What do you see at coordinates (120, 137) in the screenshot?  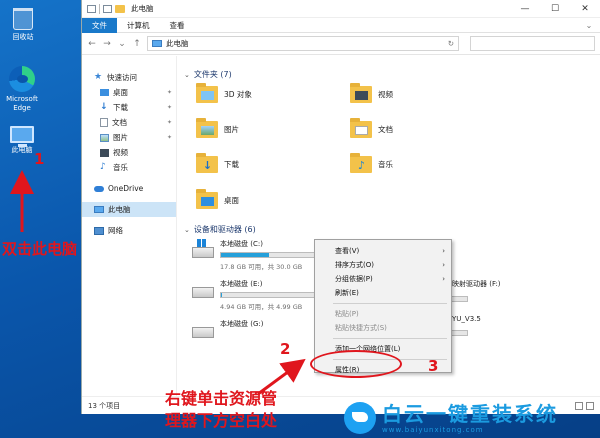 I see `sidebar-item-label: 图片` at bounding box center [120, 137].